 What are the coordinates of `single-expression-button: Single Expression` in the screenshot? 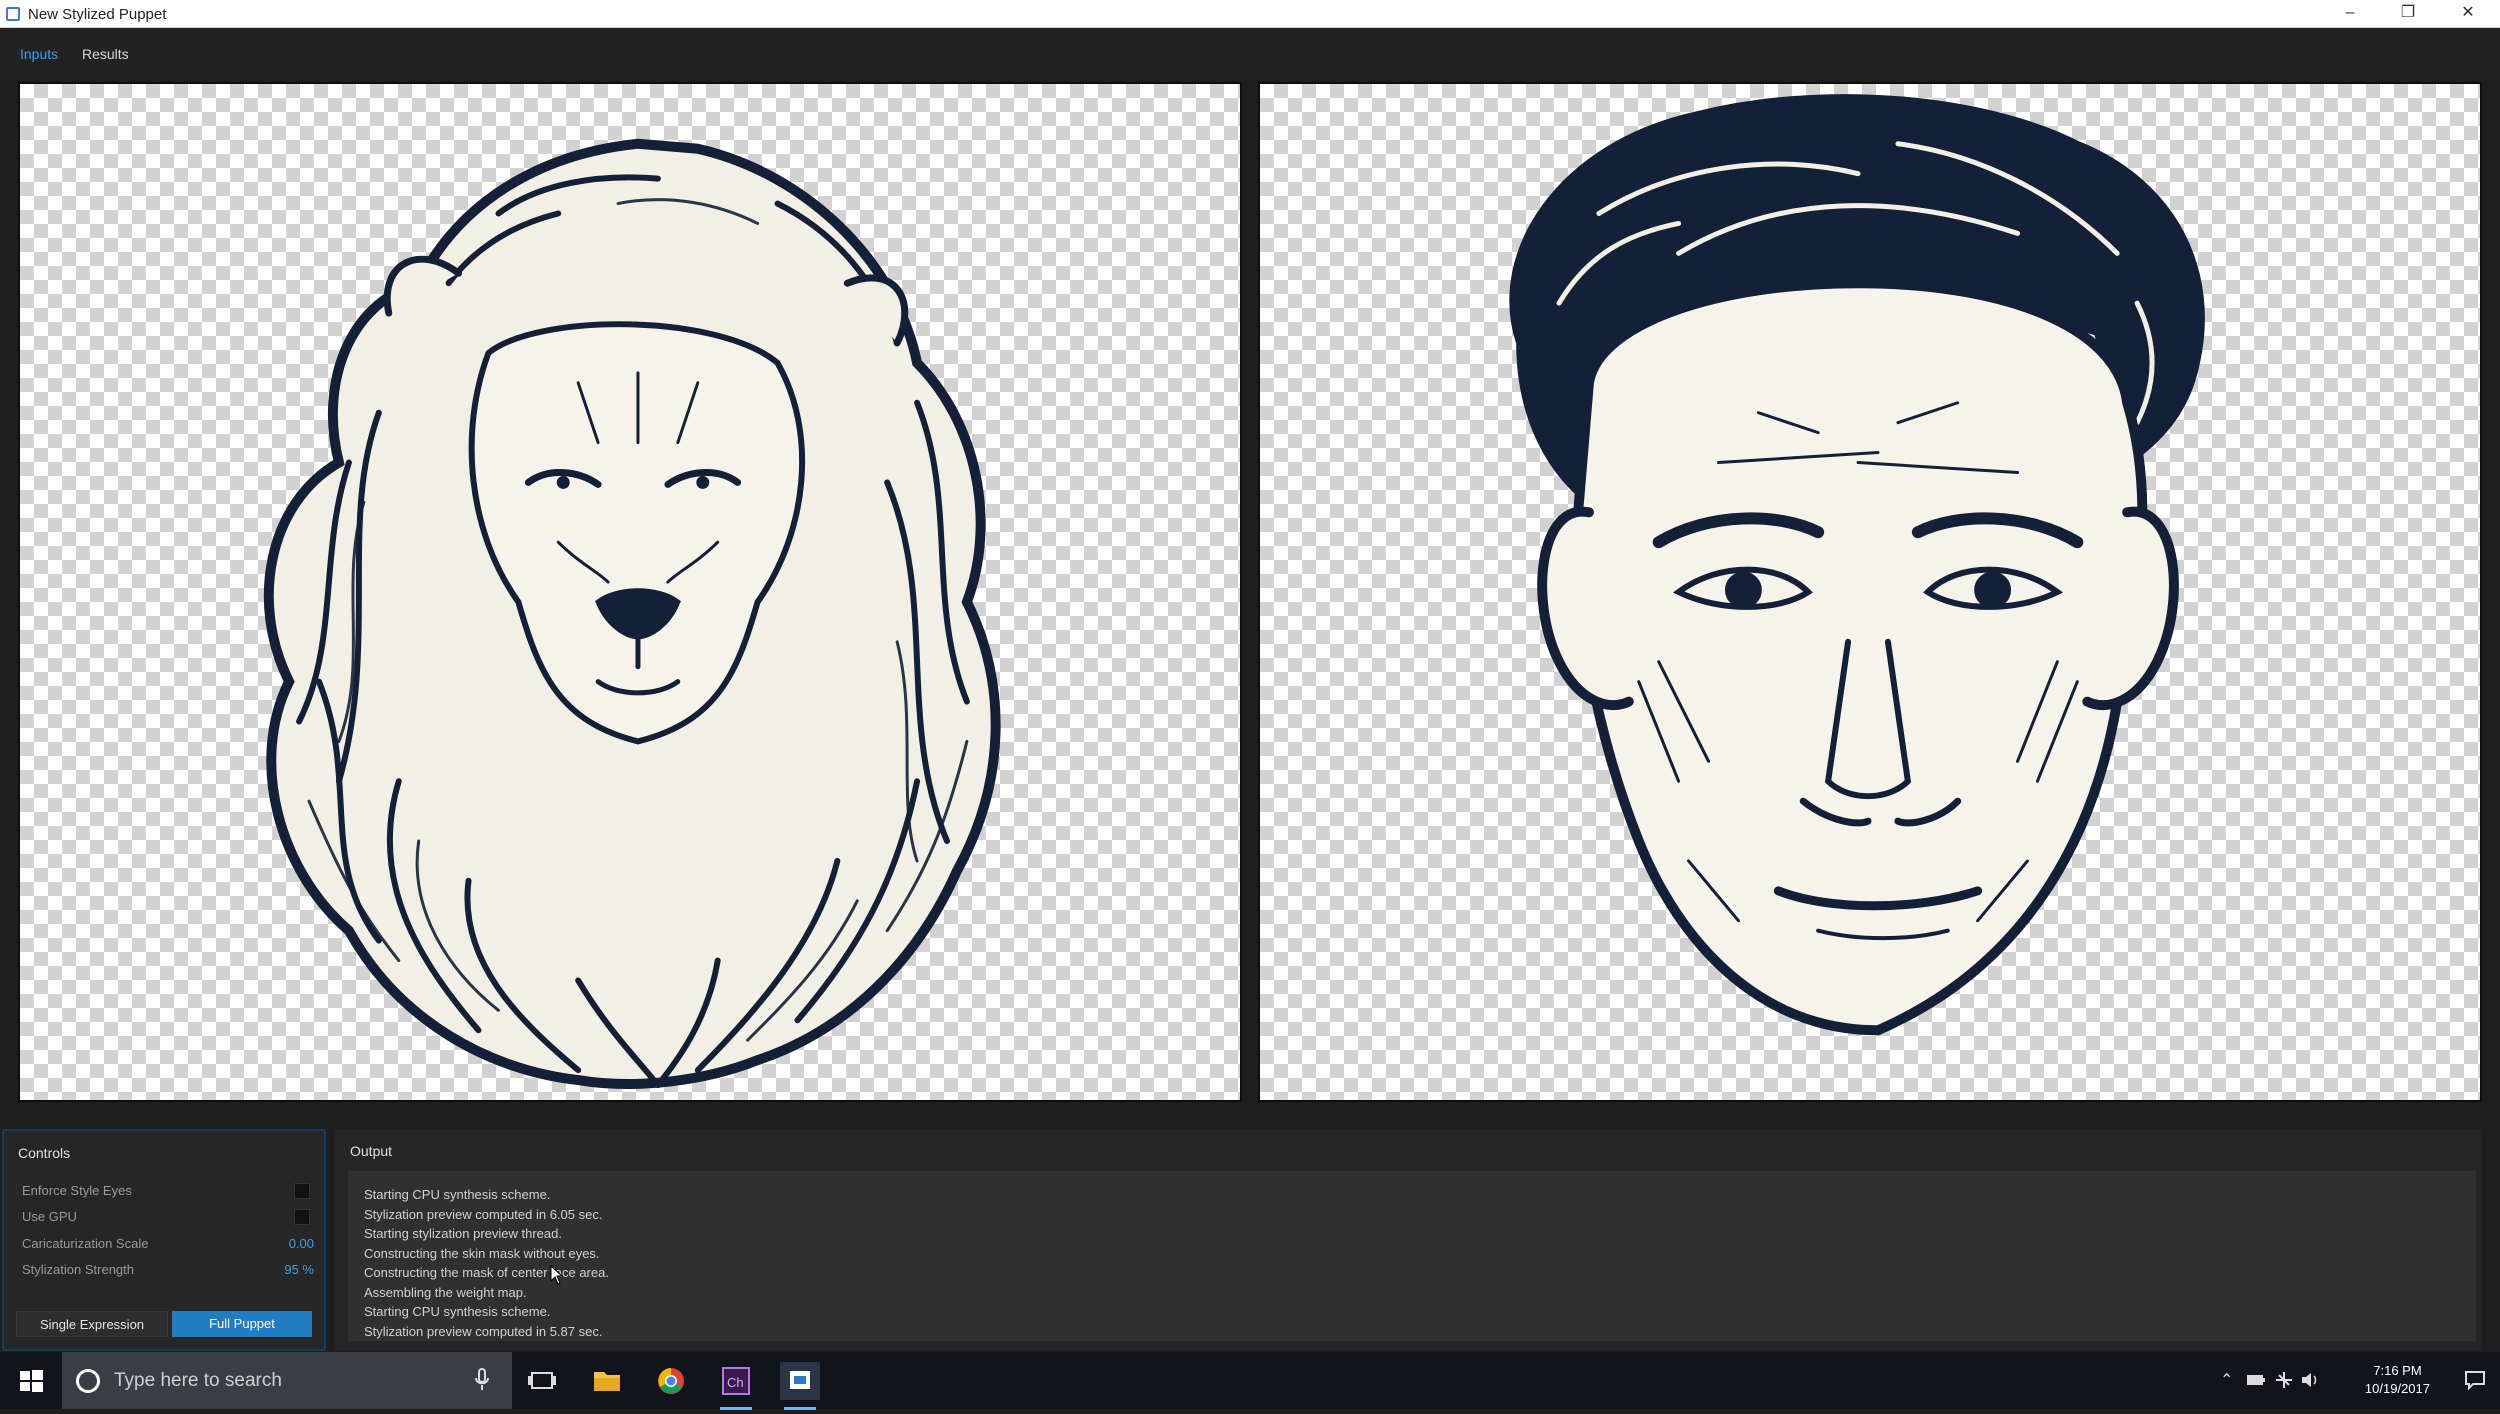 It's located at (92, 1324).